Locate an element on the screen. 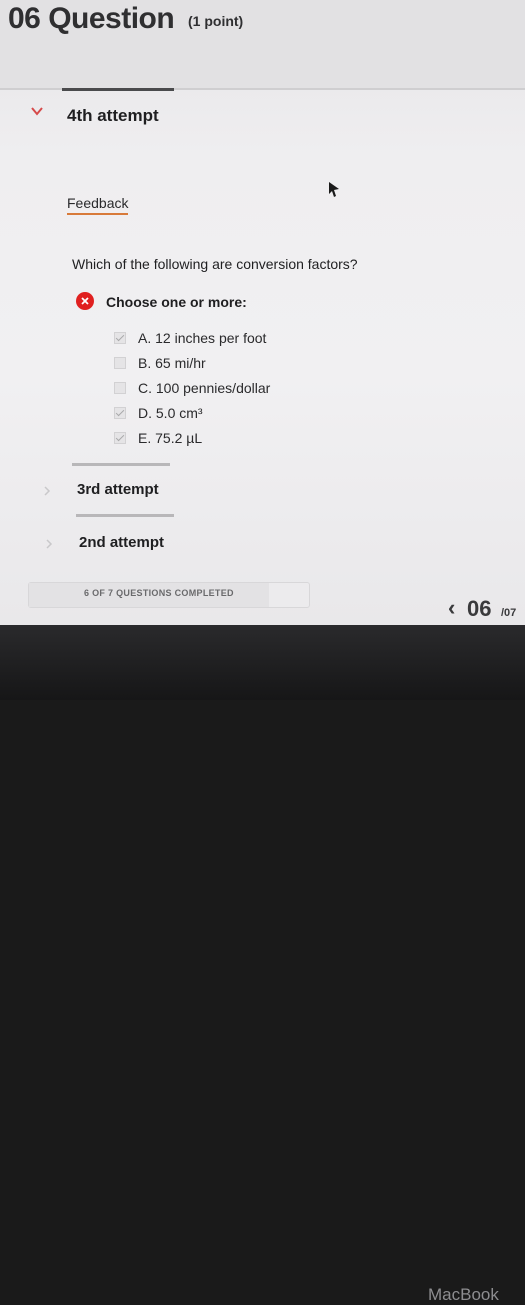 This screenshot has height=1305, width=525. option-d-label: D. is located at coordinates (145, 412).